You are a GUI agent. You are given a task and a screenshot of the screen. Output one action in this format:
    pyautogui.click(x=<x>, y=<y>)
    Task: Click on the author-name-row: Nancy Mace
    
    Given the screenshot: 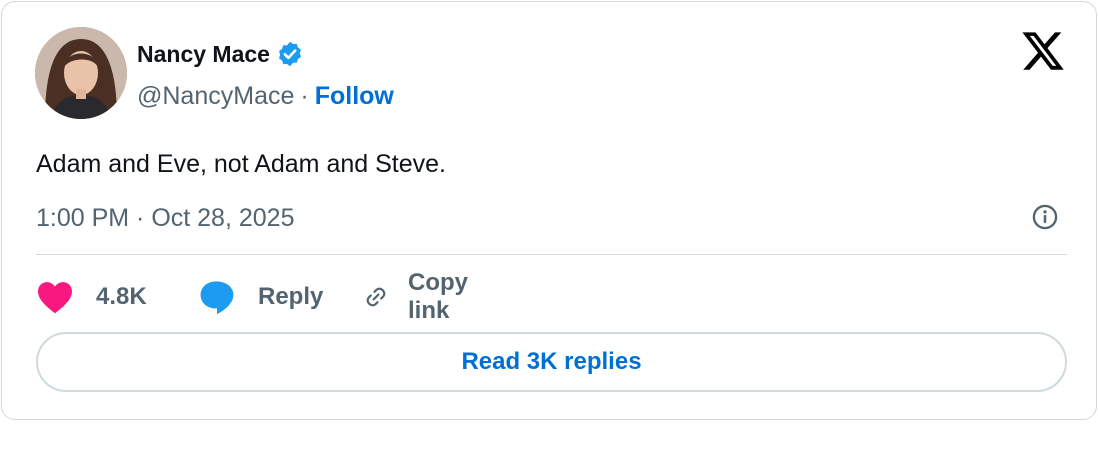 What is the action you would take?
    pyautogui.click(x=220, y=54)
    